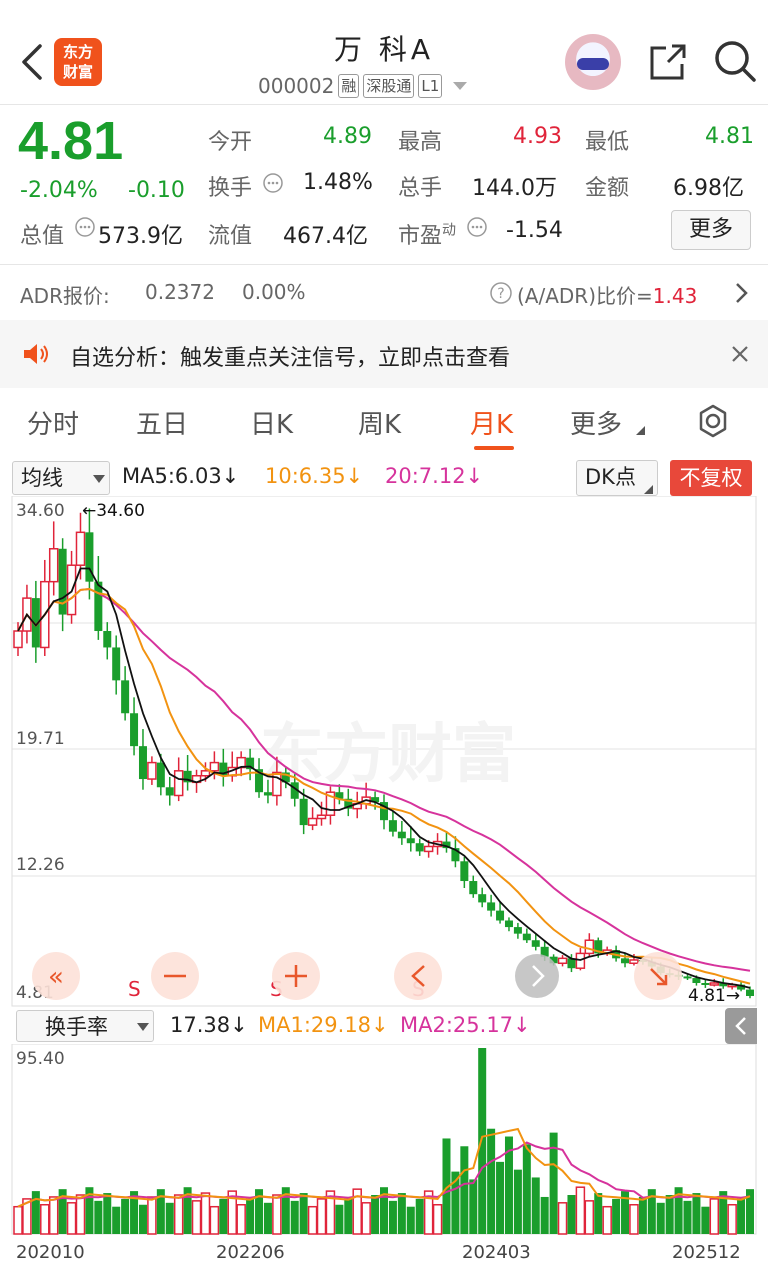 The image size is (768, 1268). What do you see at coordinates (496, 1252) in the screenshot?
I see `x-label: 202403` at bounding box center [496, 1252].